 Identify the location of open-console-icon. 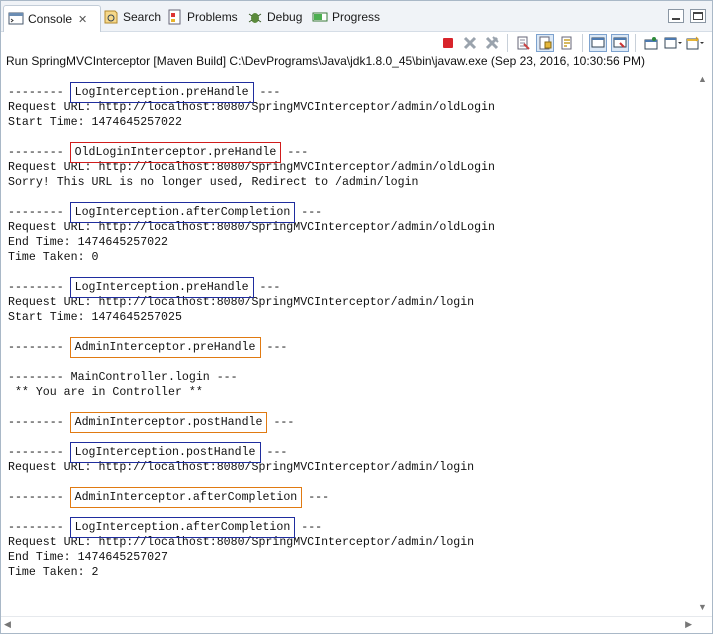
(695, 43).